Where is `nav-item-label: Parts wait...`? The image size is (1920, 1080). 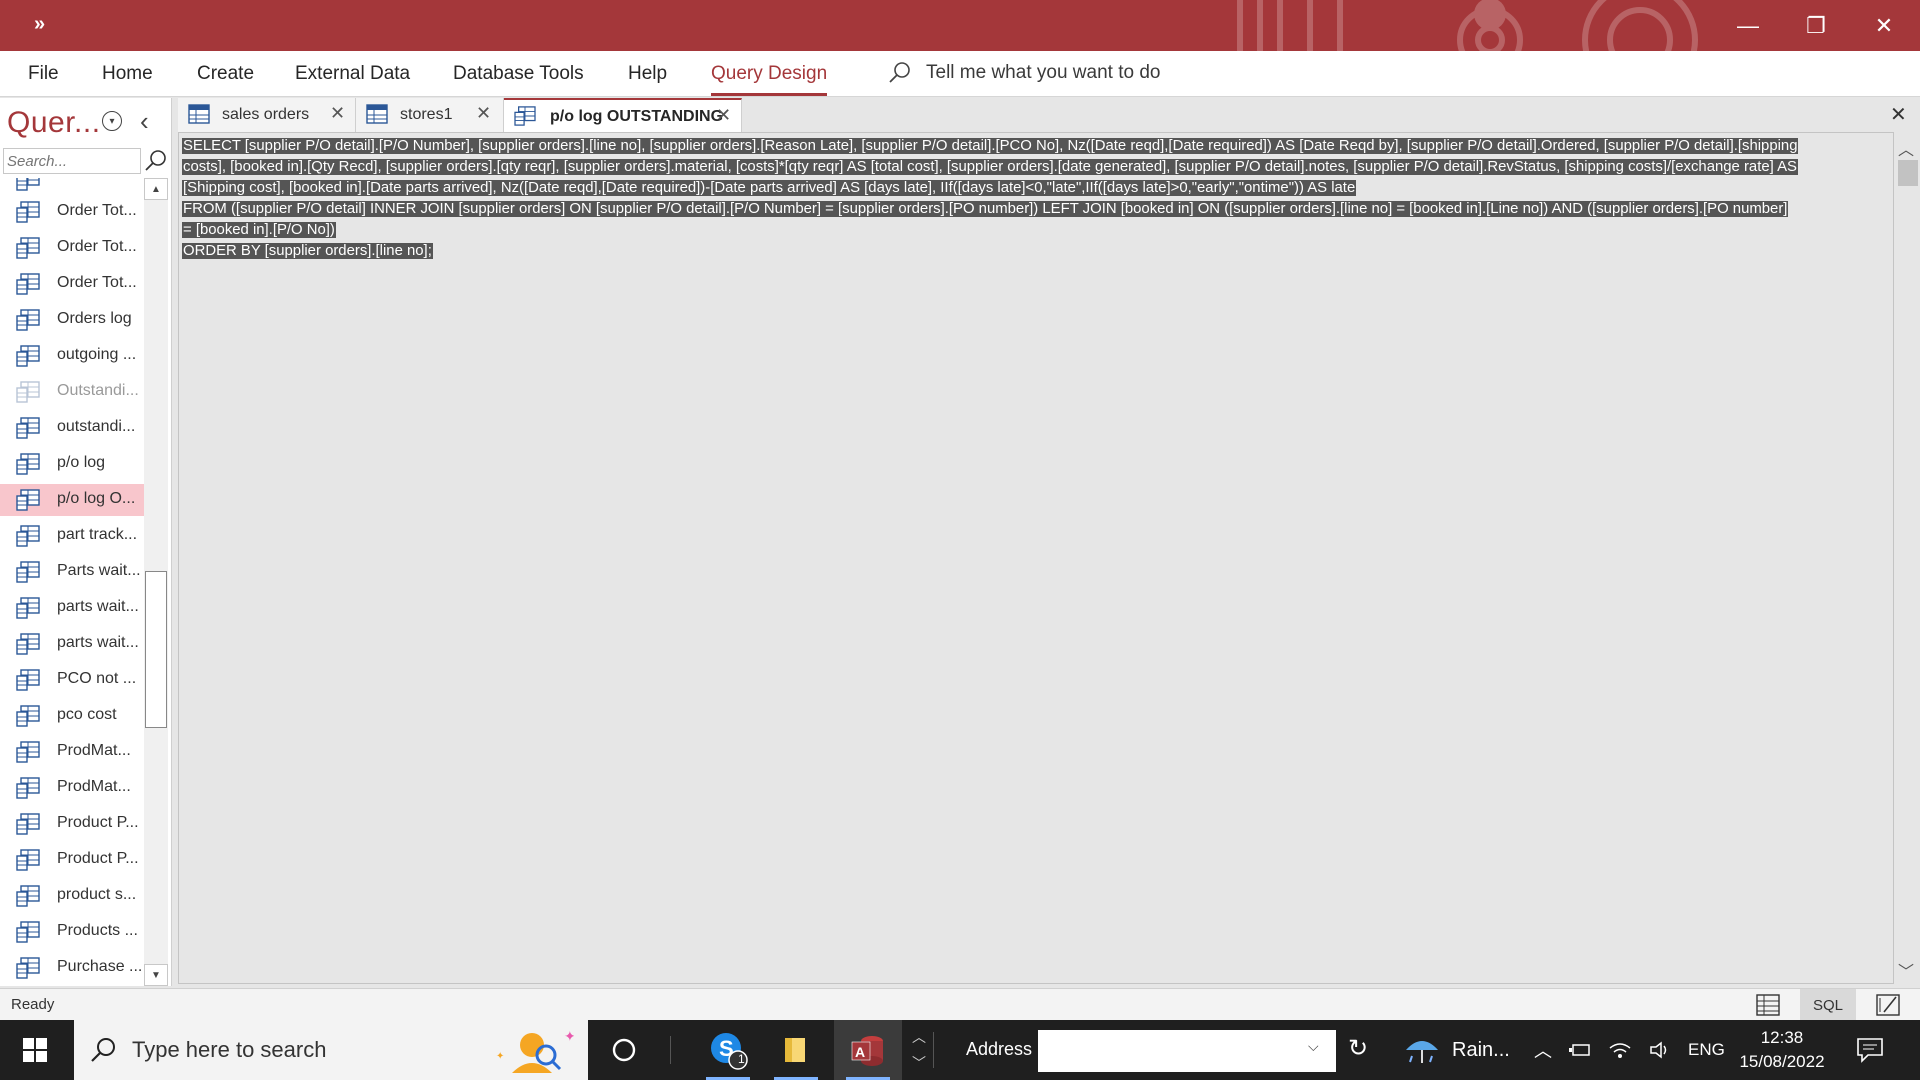
nav-item-label: Parts wait... is located at coordinates (99, 570).